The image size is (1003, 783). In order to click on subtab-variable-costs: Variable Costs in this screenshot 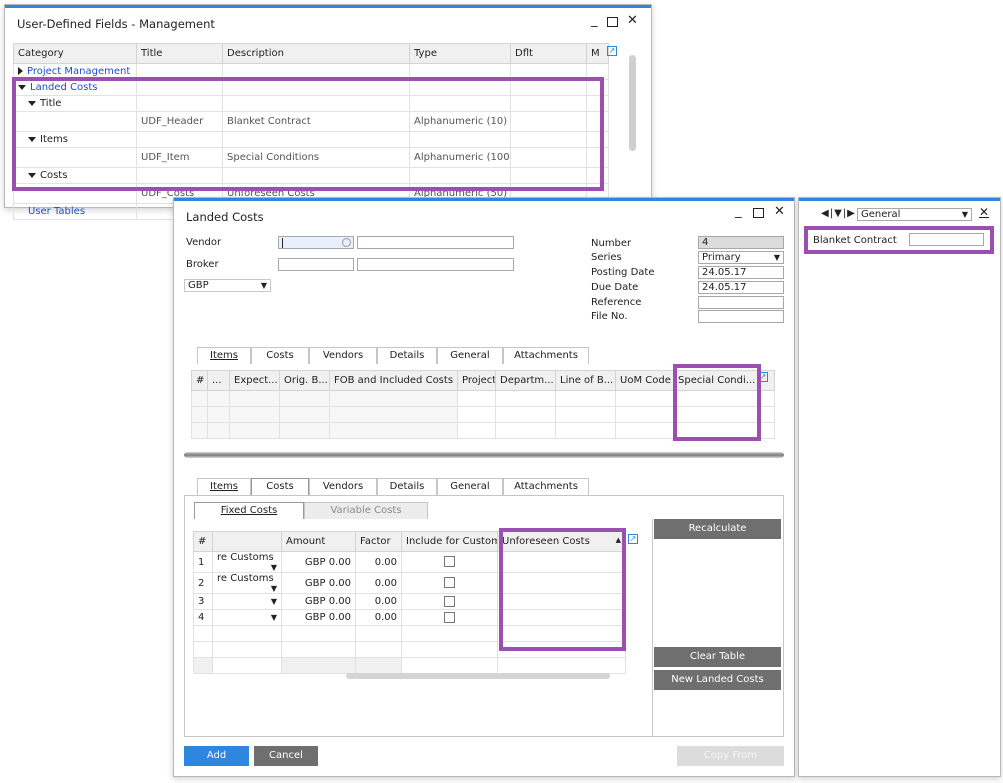, I will do `click(366, 510)`.